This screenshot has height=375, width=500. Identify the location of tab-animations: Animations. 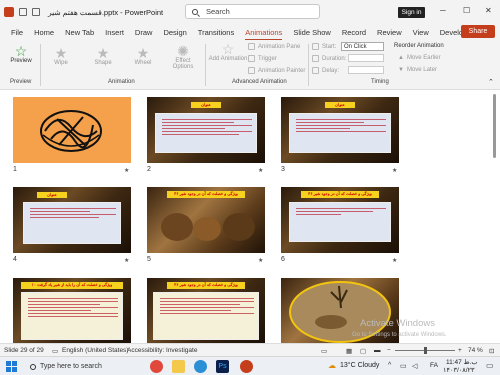
(264, 34).